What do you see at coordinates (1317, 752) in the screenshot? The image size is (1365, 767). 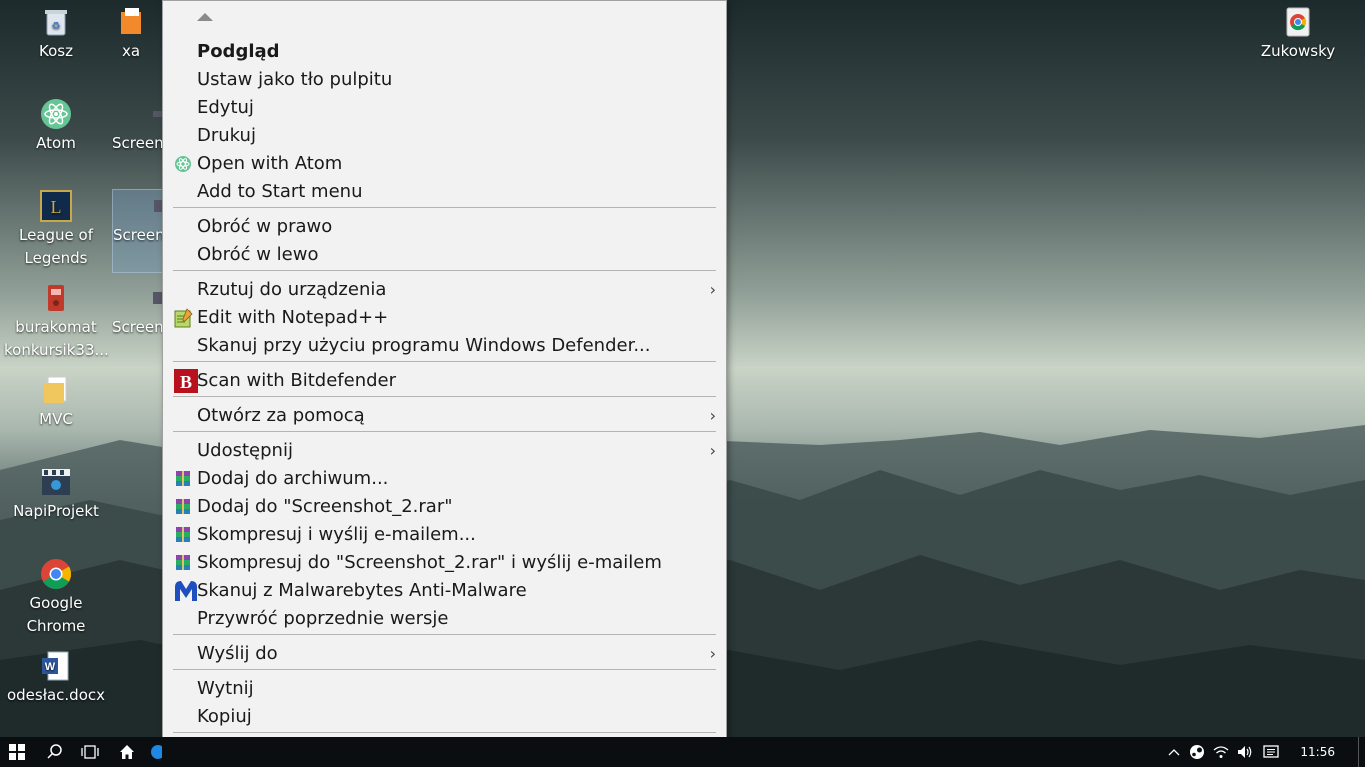 I see `taskbar-clock: 11:56` at bounding box center [1317, 752].